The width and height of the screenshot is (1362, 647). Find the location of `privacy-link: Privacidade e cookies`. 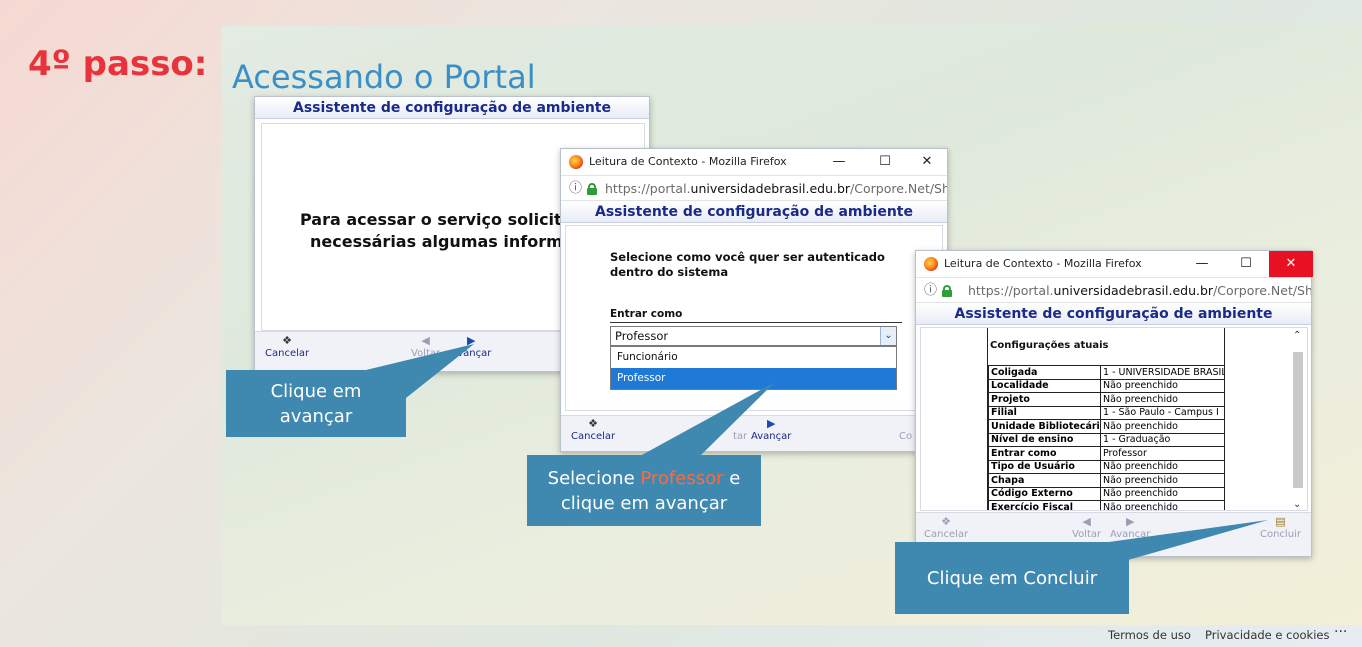

privacy-link: Privacidade e cookies is located at coordinates (1267, 635).